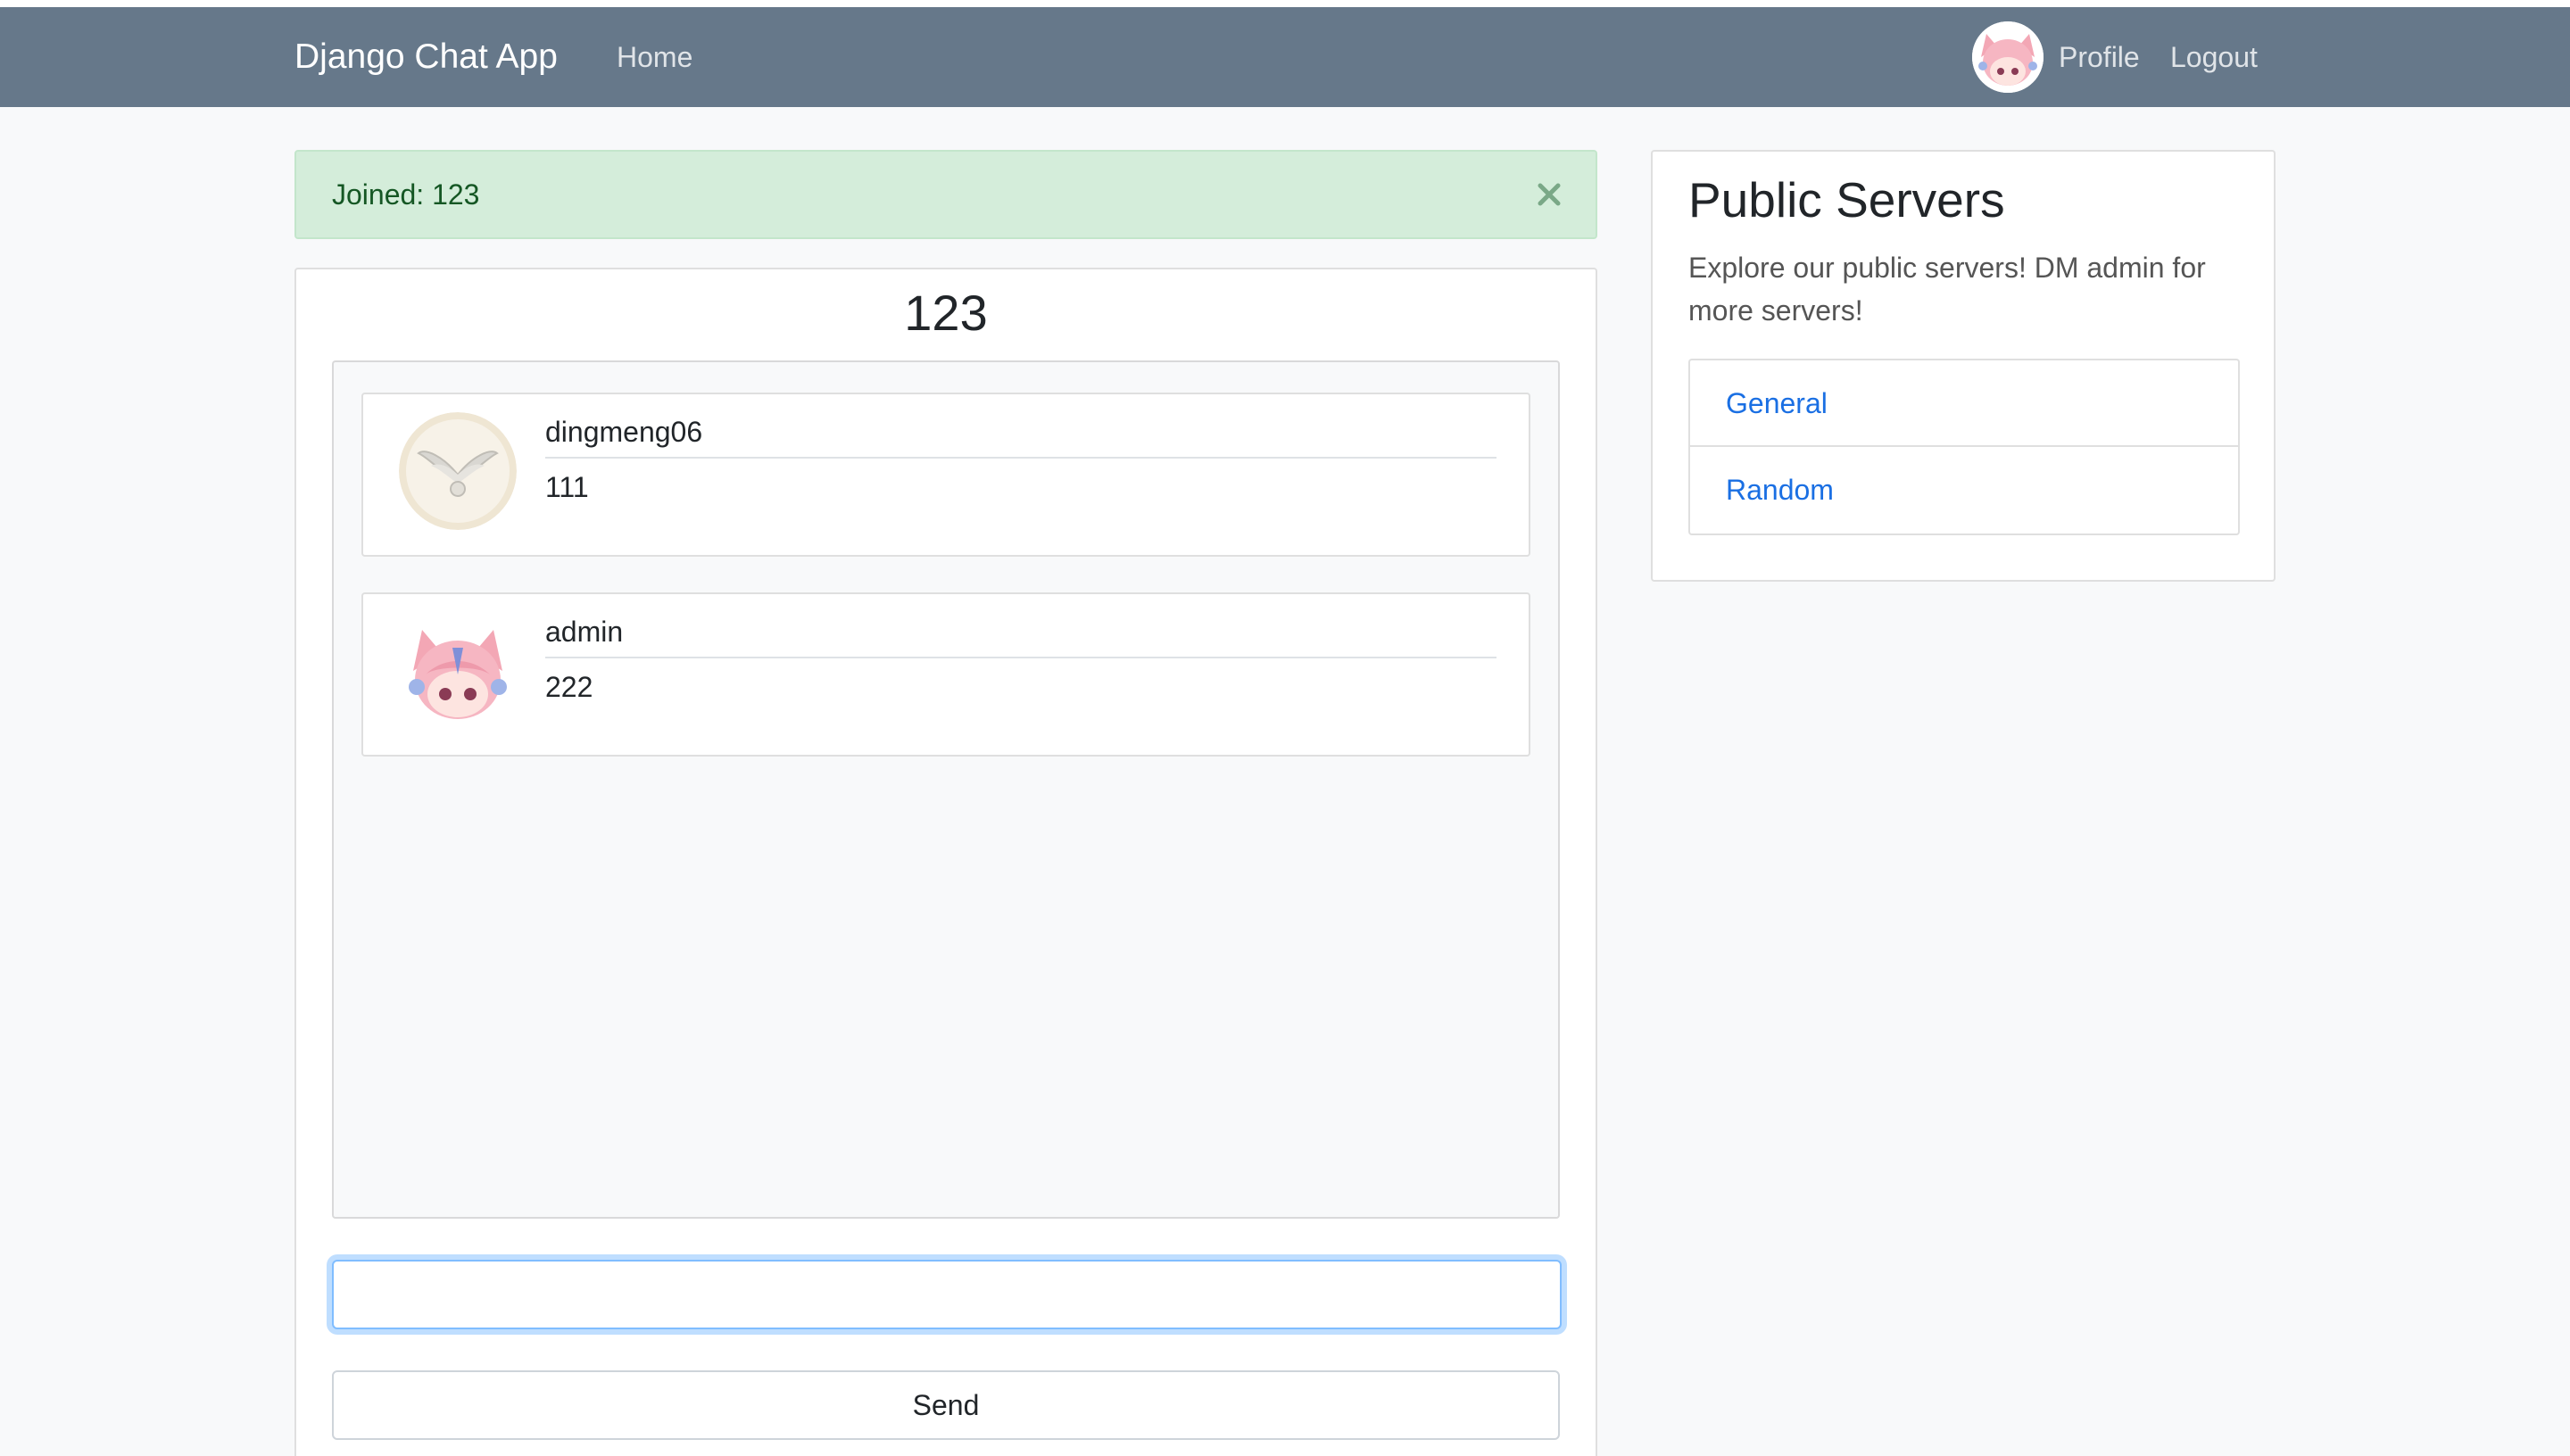 This screenshot has height=1456, width=2570. I want to click on server-list: General Random, so click(1964, 447).